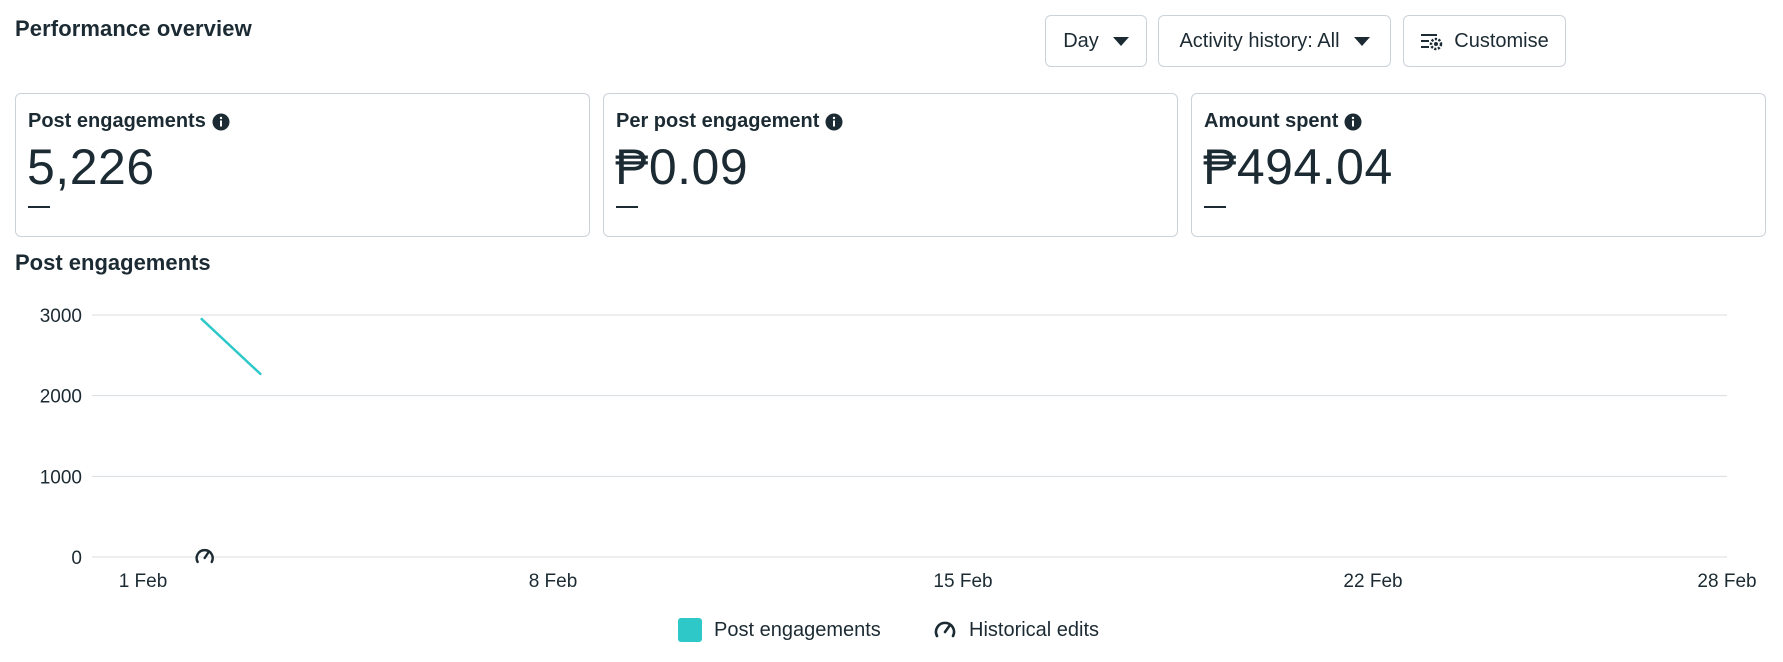 This screenshot has width=1783, height=662. I want to click on metric-value: 5,226, so click(91, 167).